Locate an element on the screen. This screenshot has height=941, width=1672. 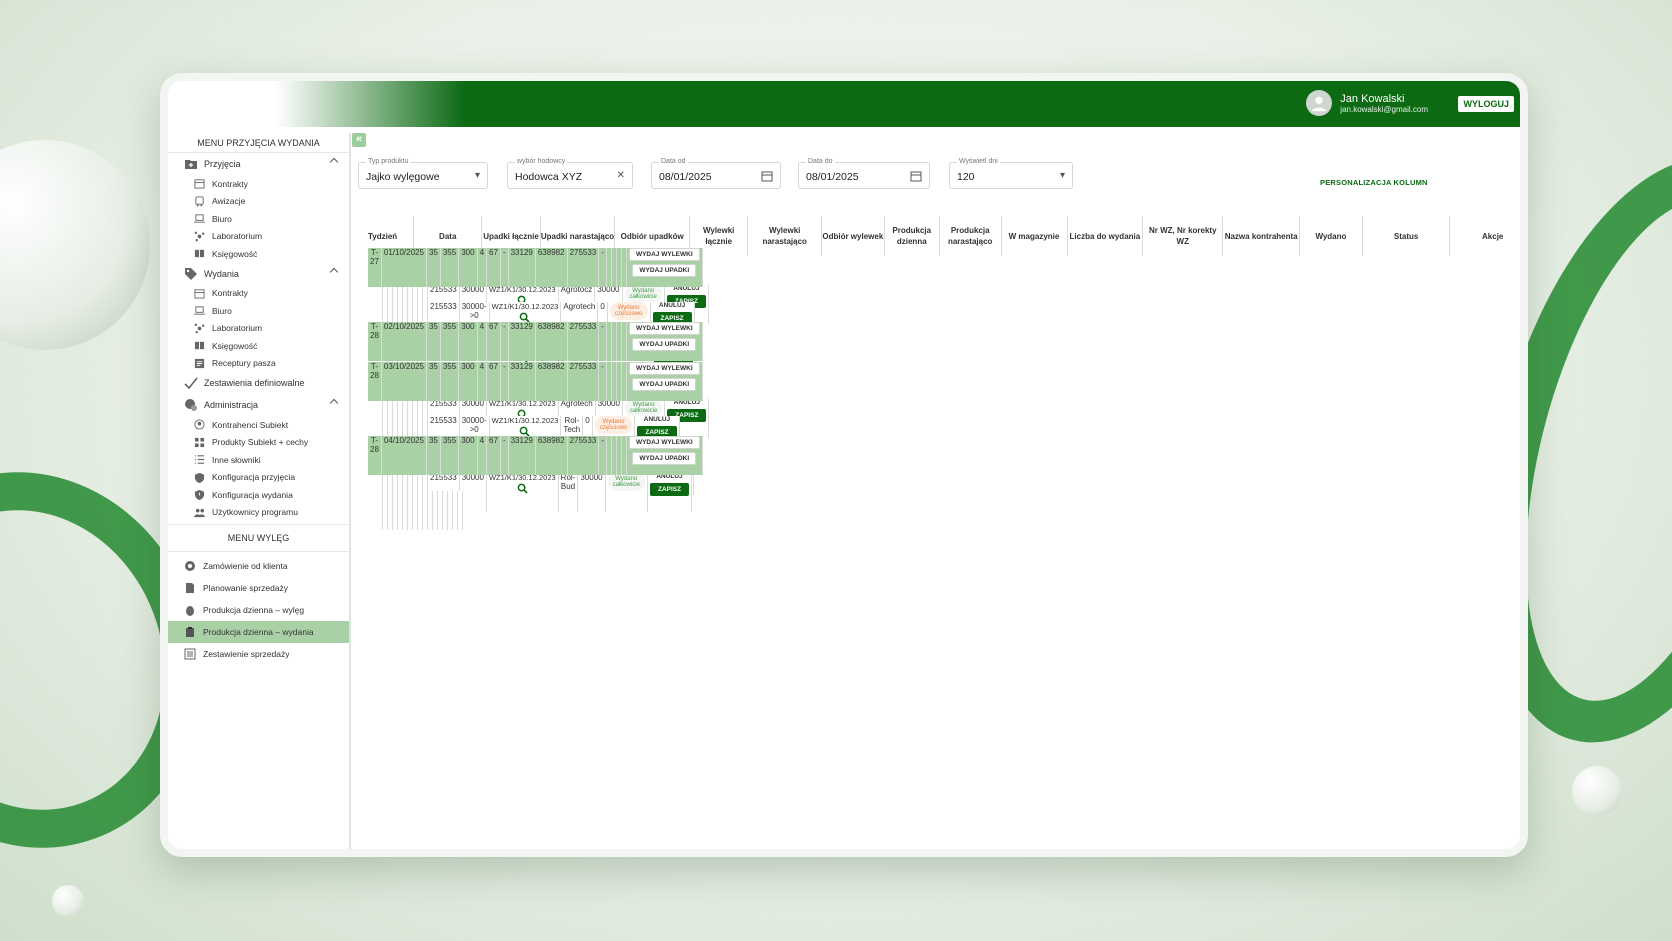
column-header: Produkcja dzienna is located at coordinates (912, 236).